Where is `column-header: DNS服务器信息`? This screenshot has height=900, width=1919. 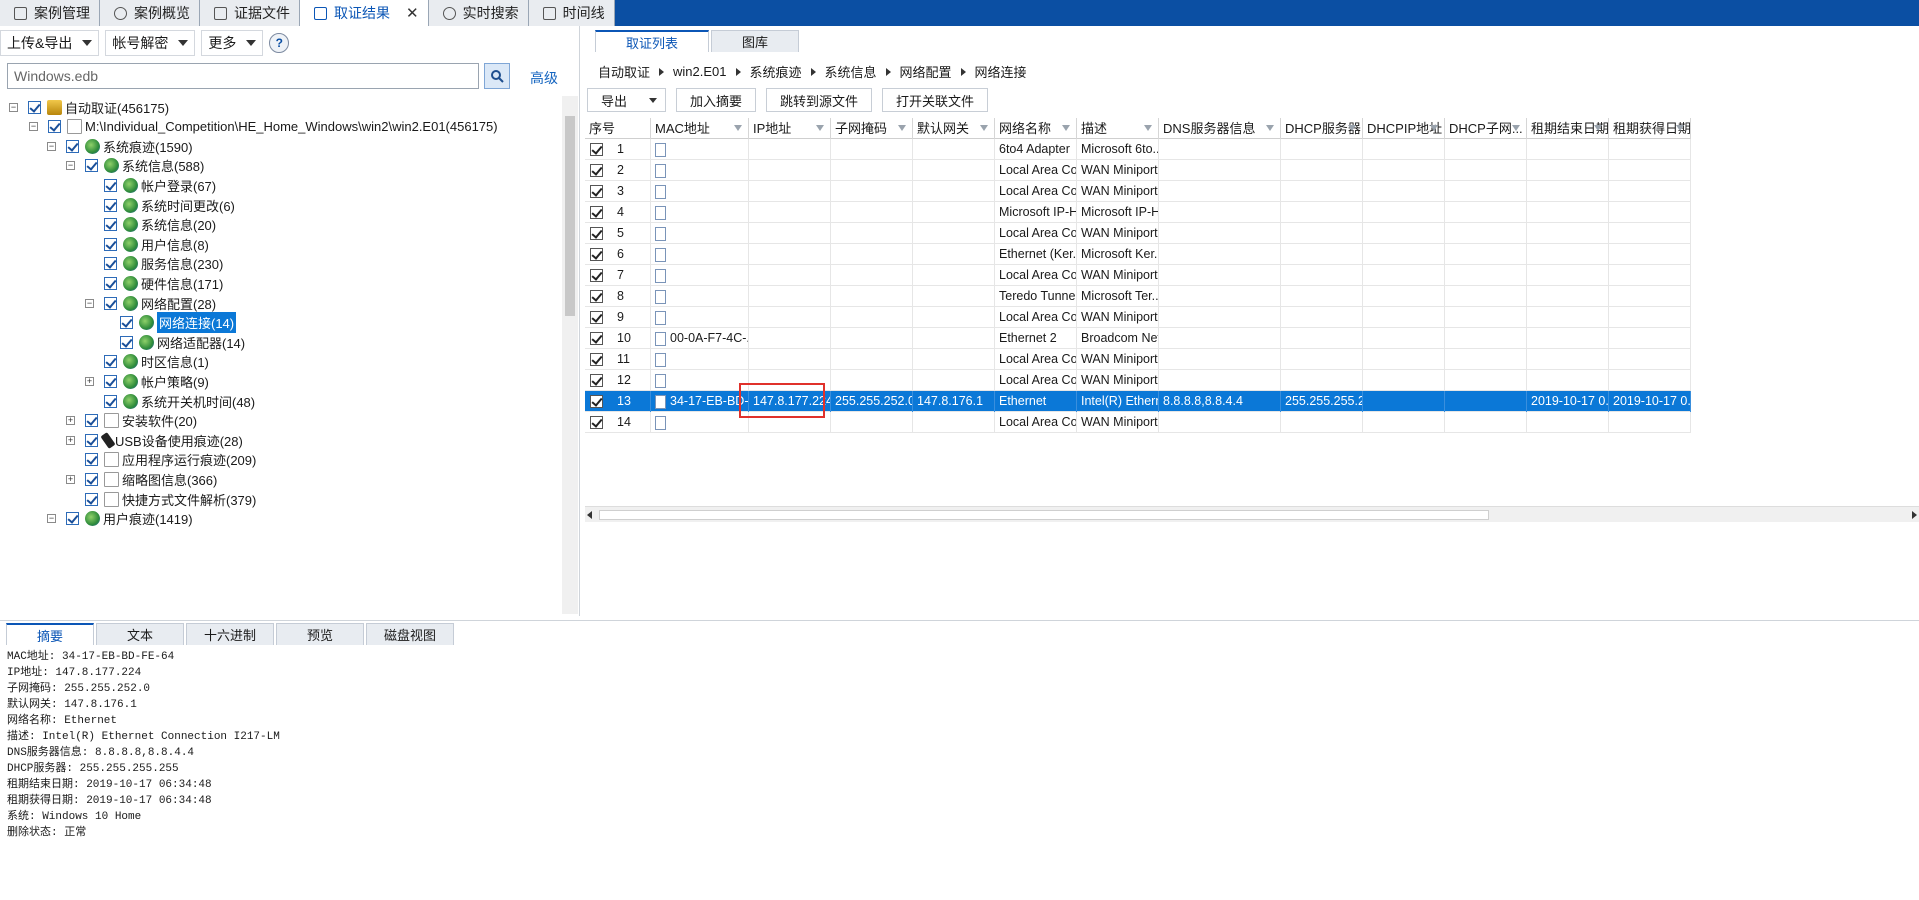
column-header: DNS服务器信息 is located at coordinates (1220, 128).